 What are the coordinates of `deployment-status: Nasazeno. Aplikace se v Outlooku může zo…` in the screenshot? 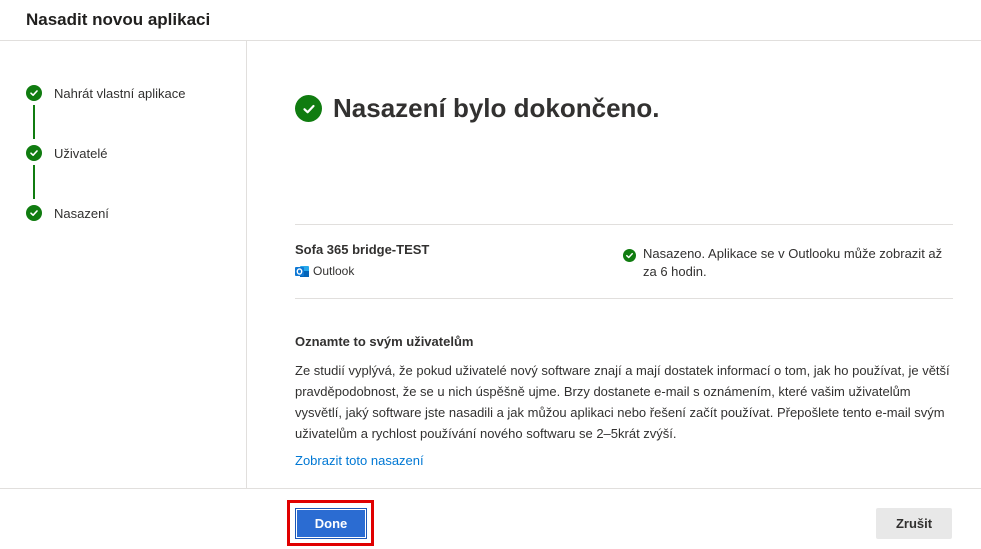 It's located at (788, 263).